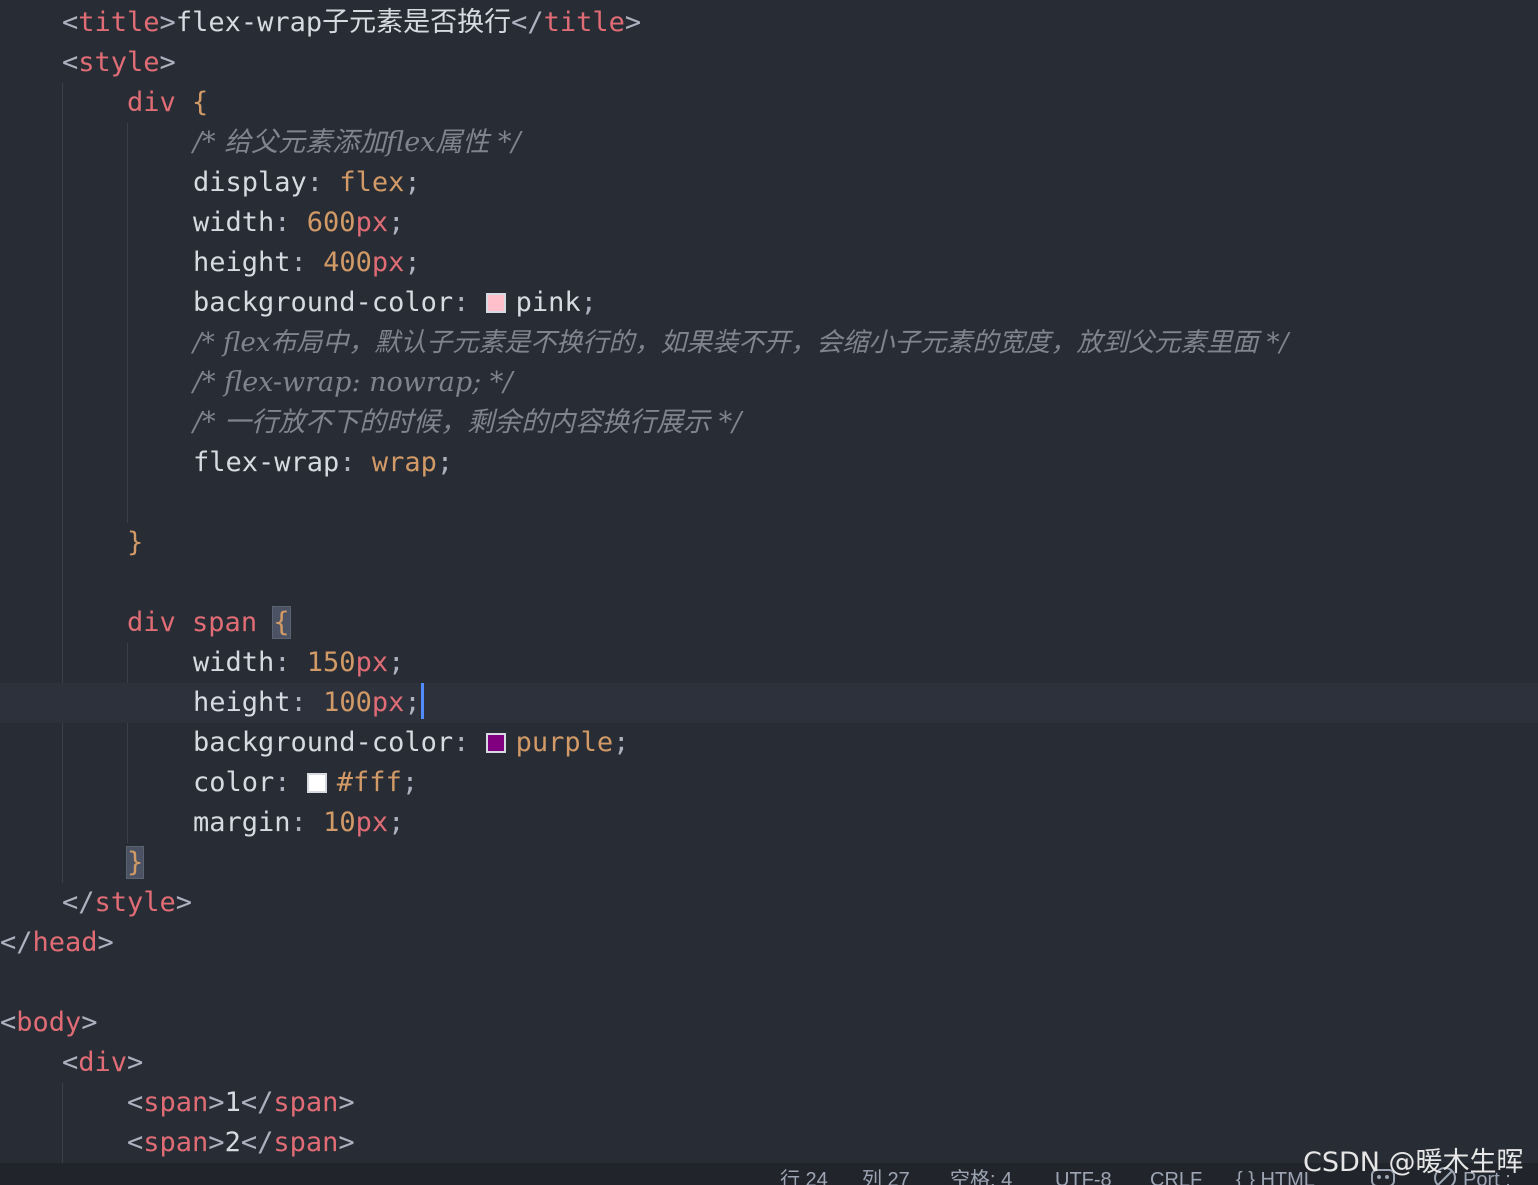 This screenshot has height=1185, width=1538. Describe the element at coordinates (981, 1174) in the screenshot. I see `status-indent-spaces: 空格: 4` at that location.